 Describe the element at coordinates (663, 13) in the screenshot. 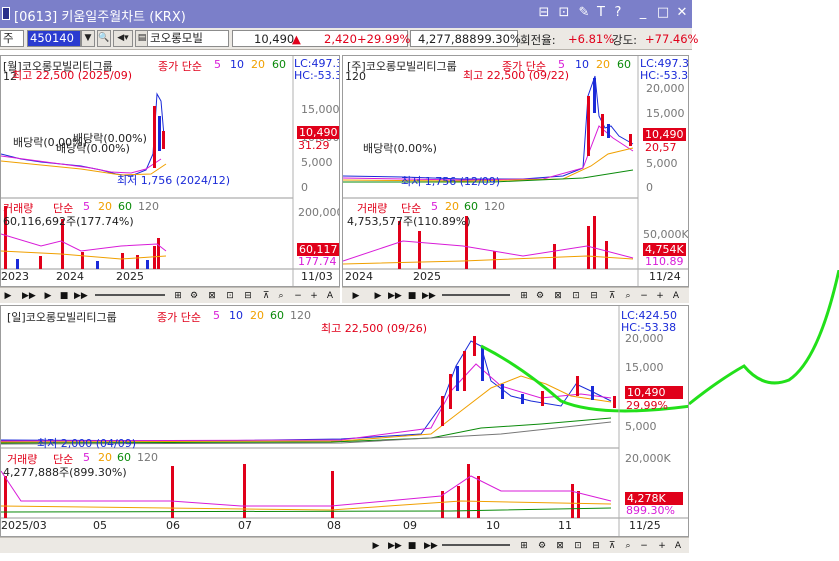

I see `maximize-button: □` at that location.